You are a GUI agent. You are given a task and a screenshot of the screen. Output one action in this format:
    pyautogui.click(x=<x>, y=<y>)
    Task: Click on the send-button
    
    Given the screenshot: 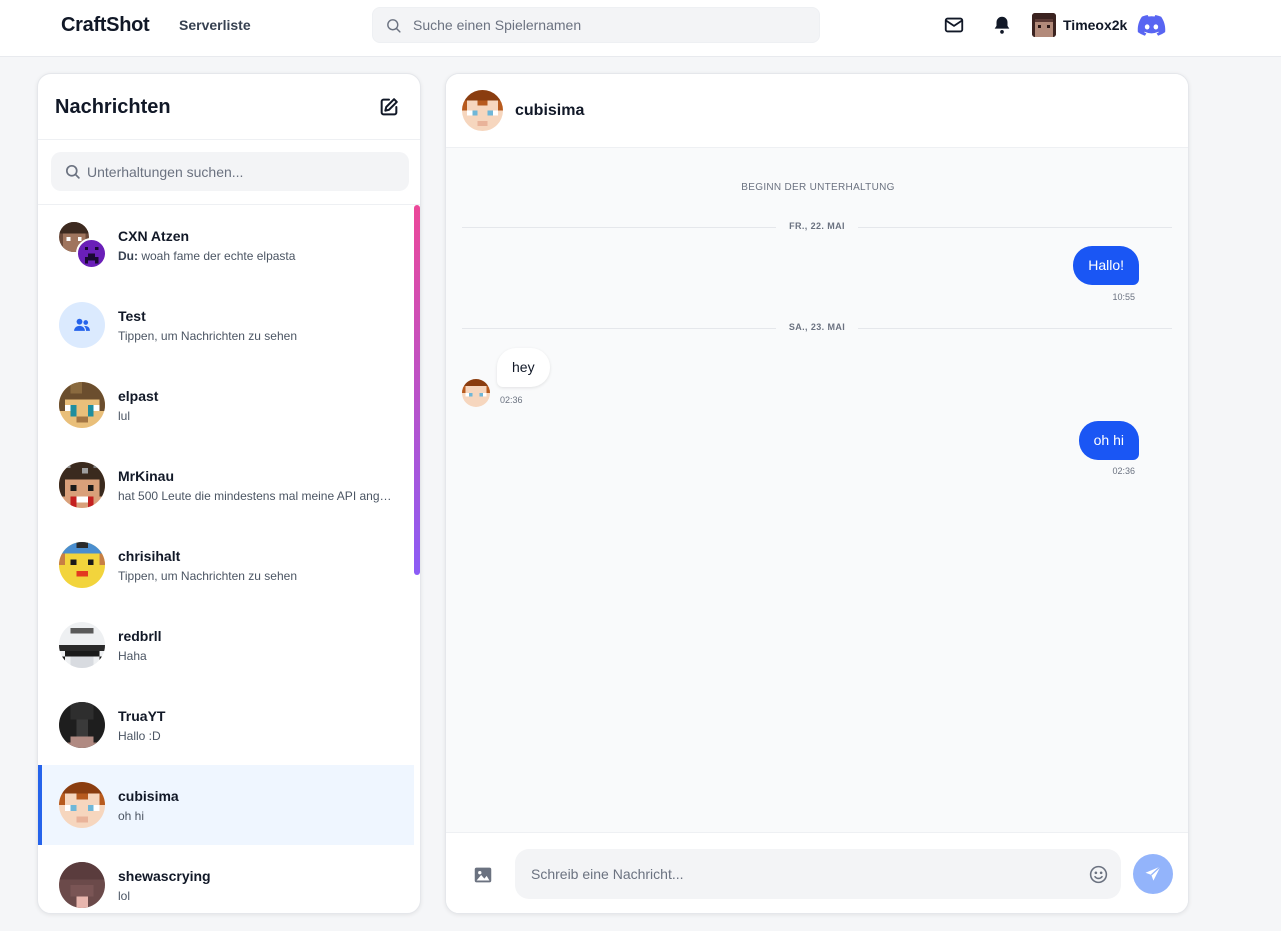 What is the action you would take?
    pyautogui.click(x=1153, y=874)
    